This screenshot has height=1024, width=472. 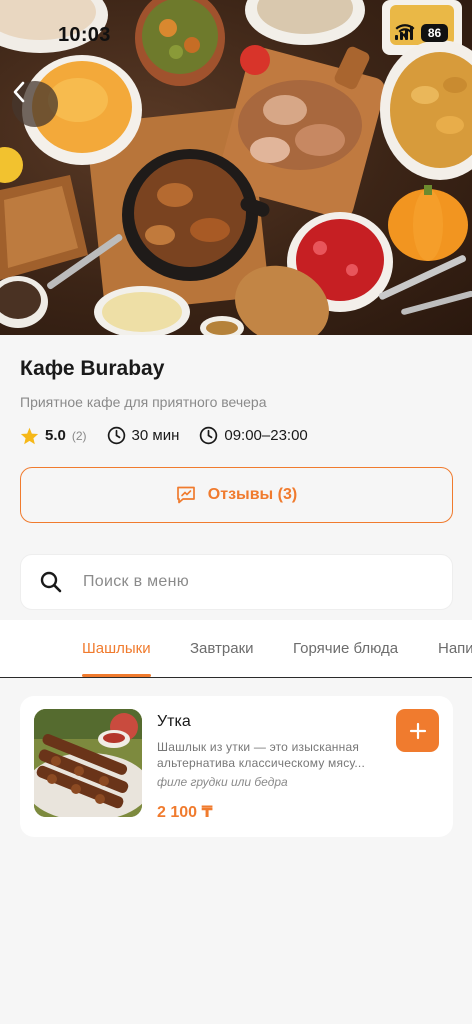 What do you see at coordinates (434, 33) in the screenshot?
I see `battery-indicator: 86` at bounding box center [434, 33].